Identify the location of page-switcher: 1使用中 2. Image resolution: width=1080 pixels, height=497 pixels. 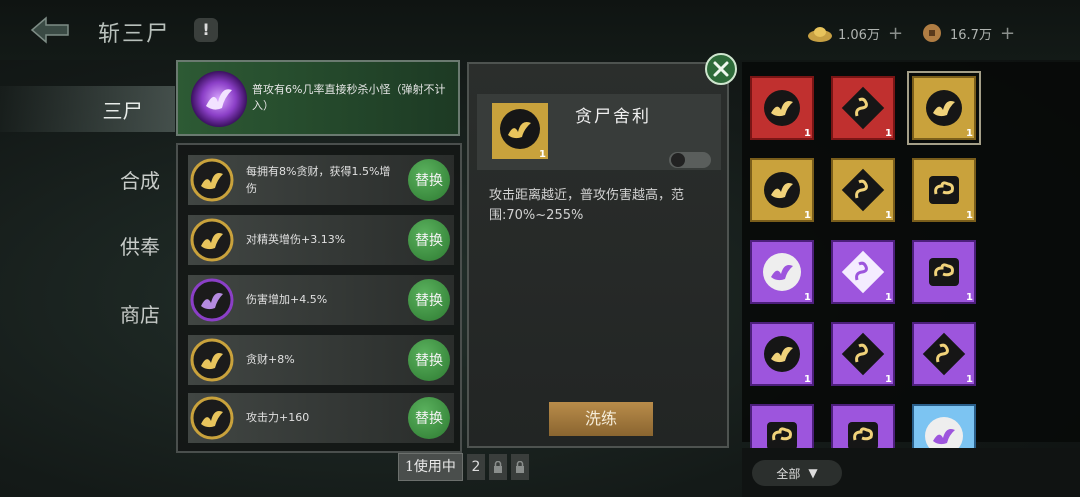
(463, 467).